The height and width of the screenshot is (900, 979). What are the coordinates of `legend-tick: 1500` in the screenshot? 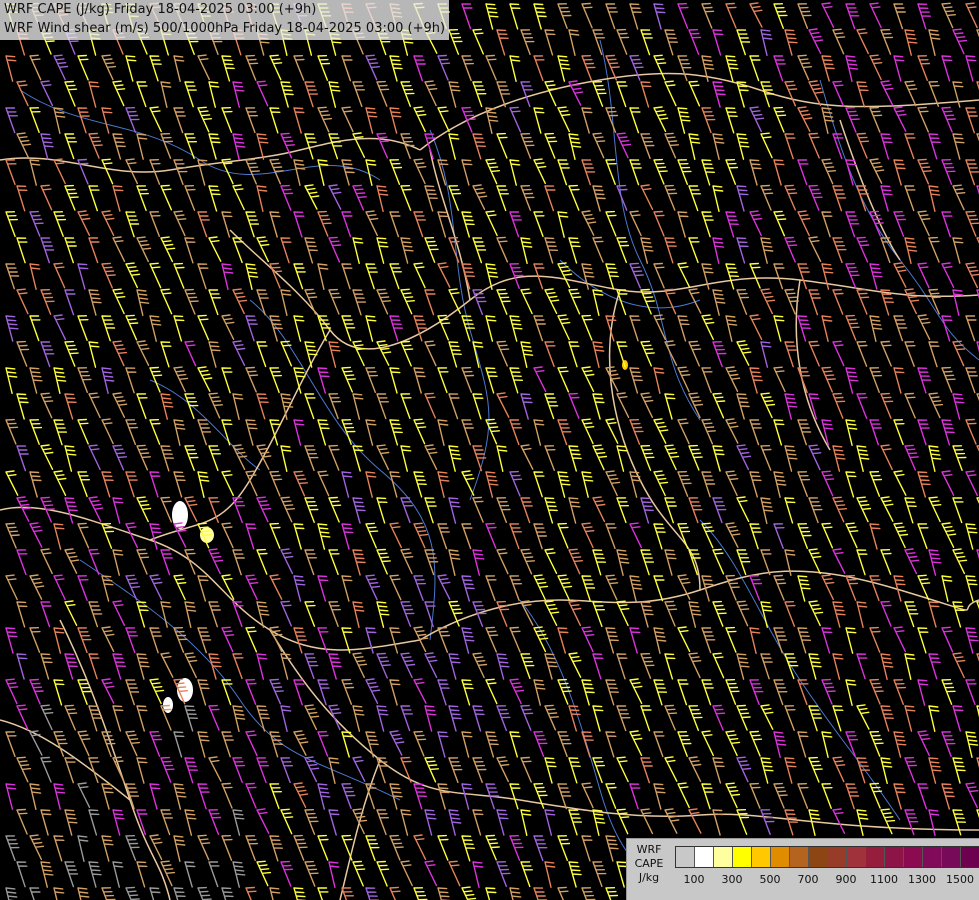 It's located at (960, 879).